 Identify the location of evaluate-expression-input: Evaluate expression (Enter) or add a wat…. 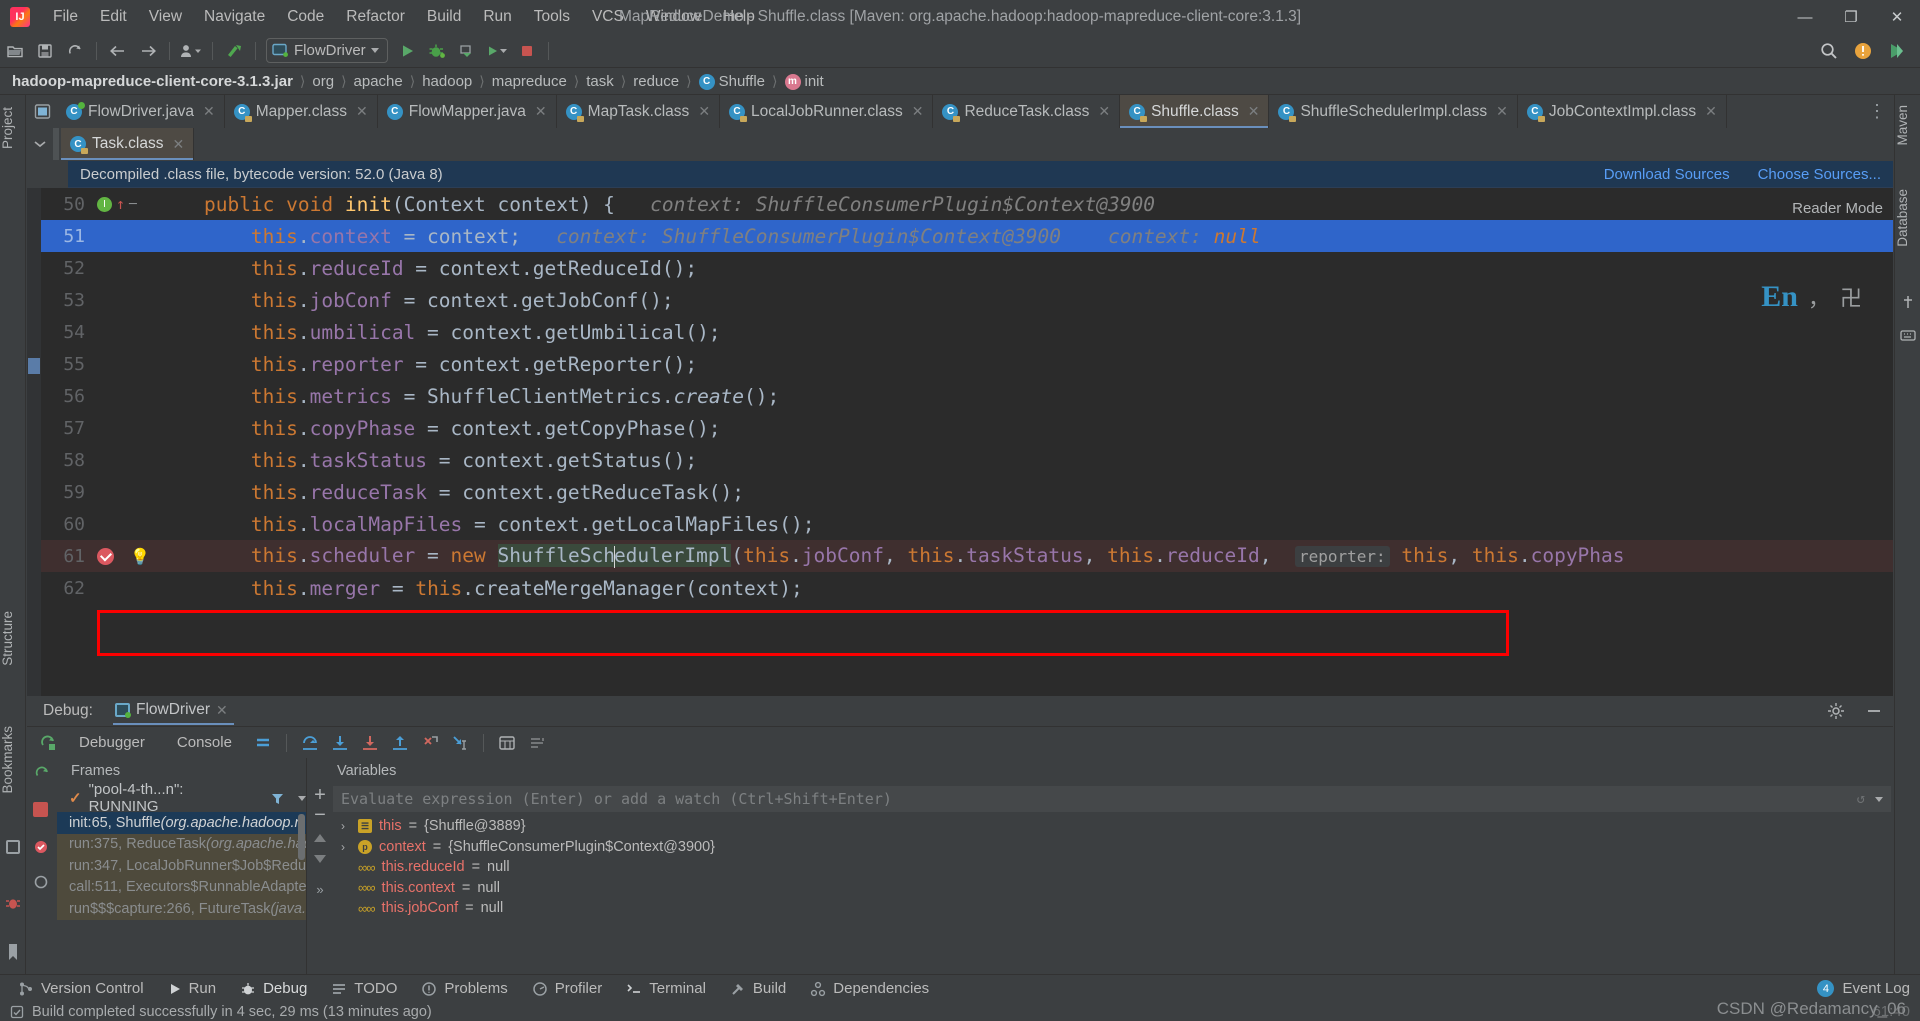
(1112, 799).